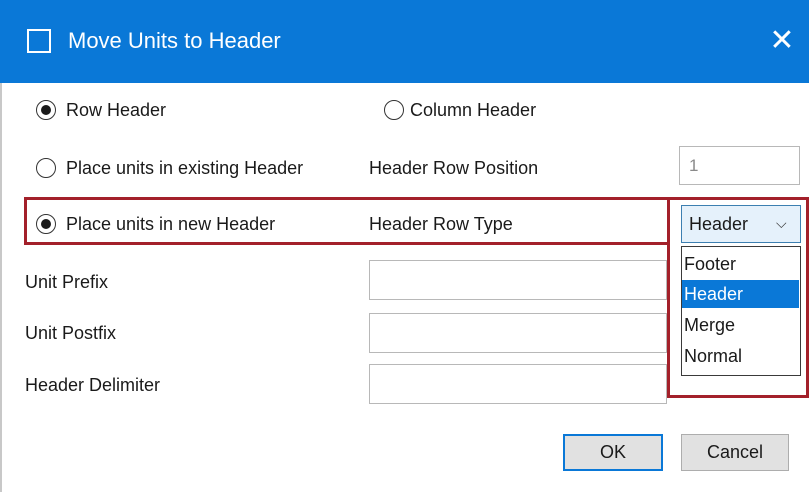 This screenshot has height=492, width=809. Describe the element at coordinates (174, 40) in the screenshot. I see `window-title: Move Units to Header` at that location.